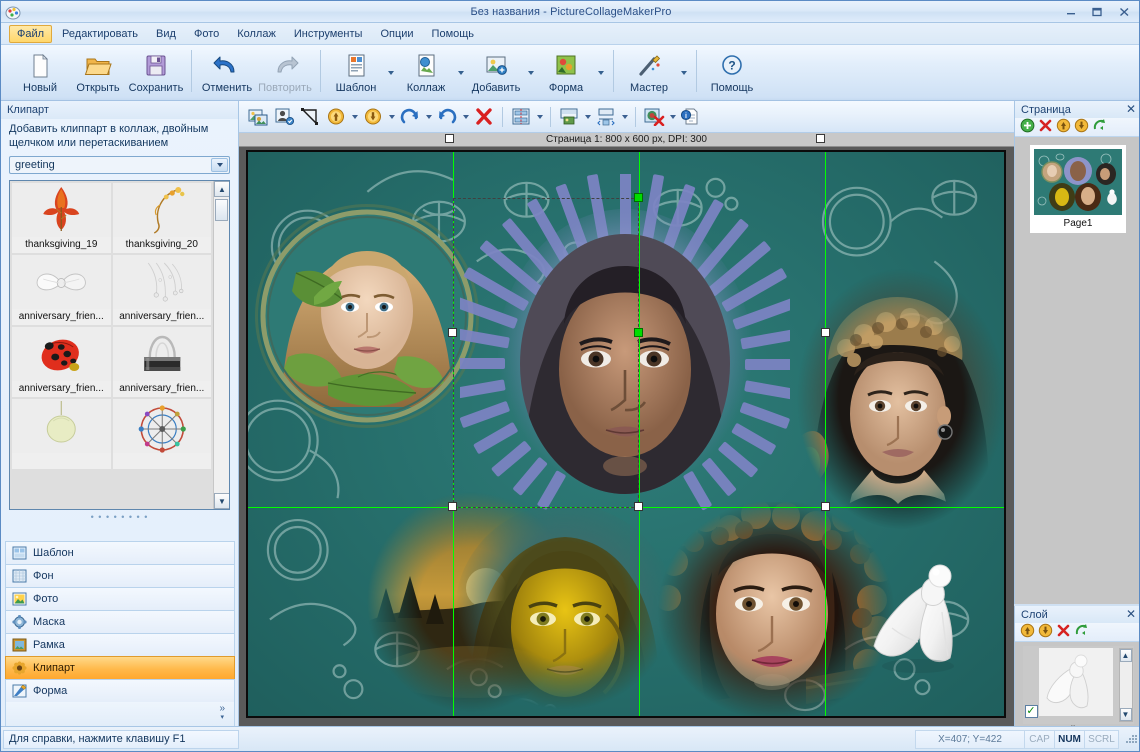 The image size is (1140, 752). I want to click on add-page-icon, so click(1027, 127).